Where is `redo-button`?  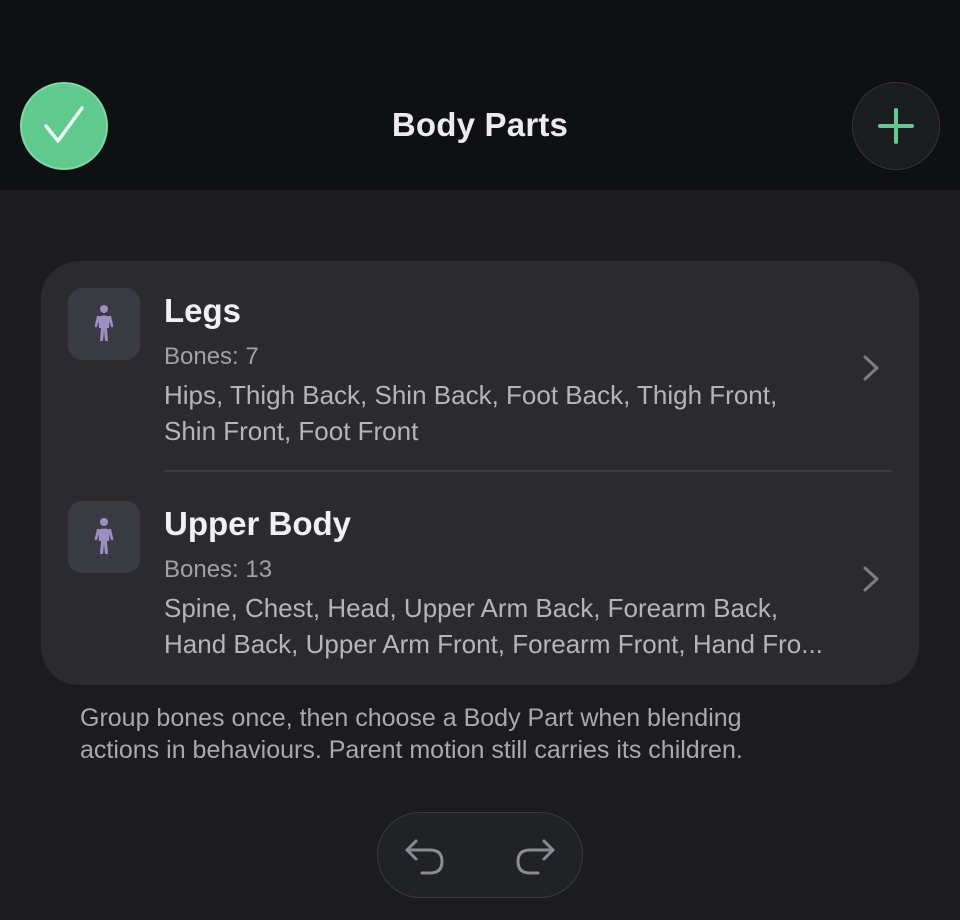 redo-button is located at coordinates (535, 856).